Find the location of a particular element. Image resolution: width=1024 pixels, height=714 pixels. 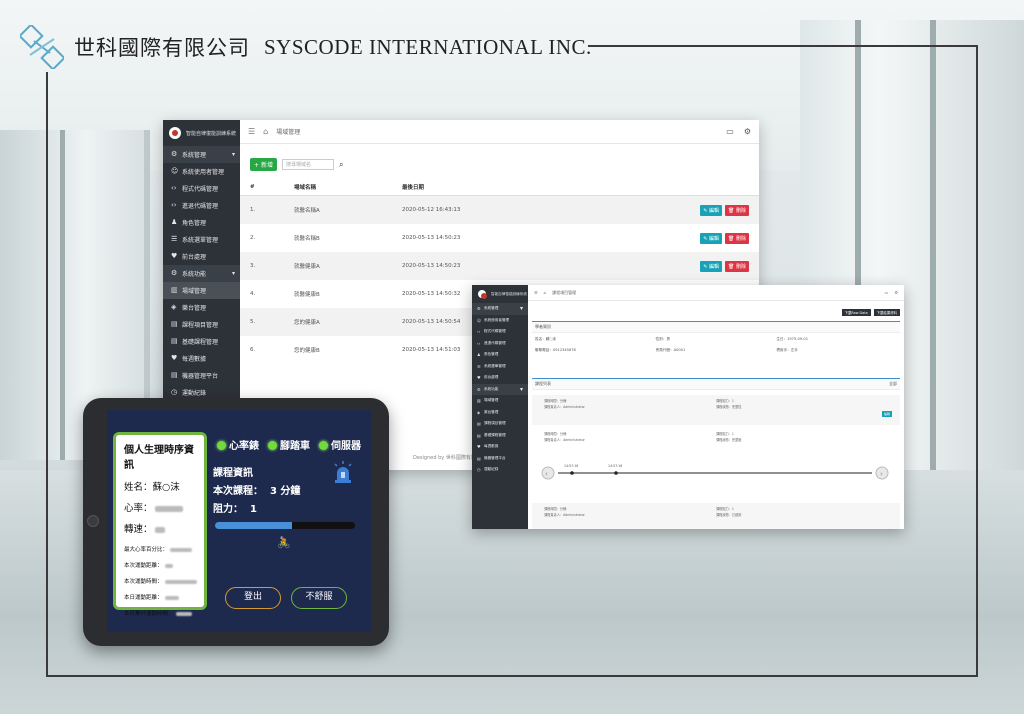

sidebar-item-label: 程式代碼管理 is located at coordinates (200, 189).